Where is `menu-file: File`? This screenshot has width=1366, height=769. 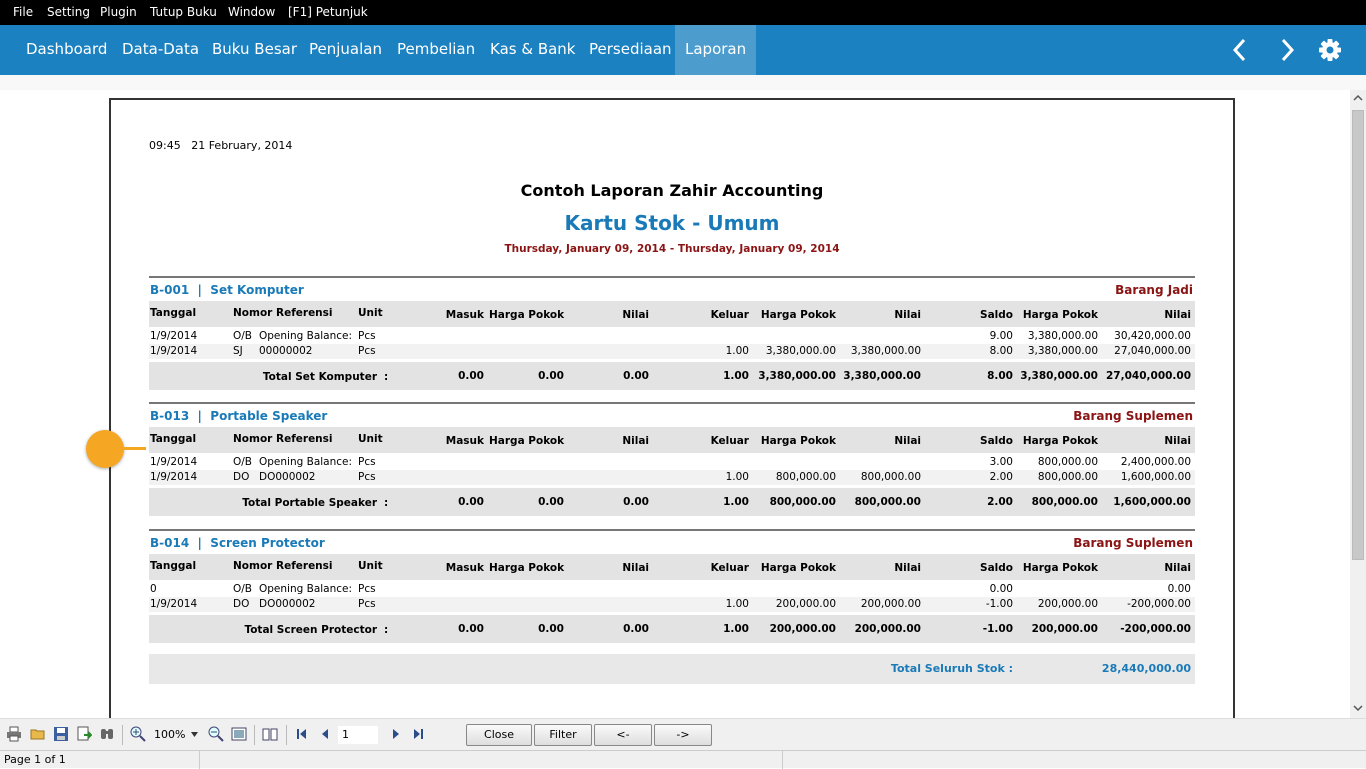
menu-file: File is located at coordinates (23, 12).